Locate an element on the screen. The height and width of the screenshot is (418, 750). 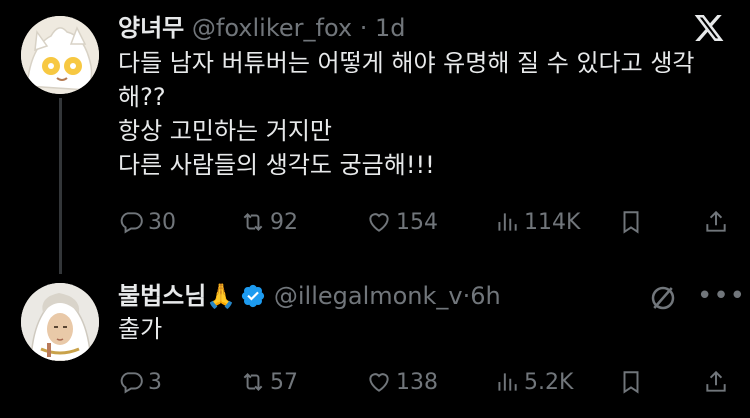
tweet-text: 출가 is located at coordinates (428, 329).